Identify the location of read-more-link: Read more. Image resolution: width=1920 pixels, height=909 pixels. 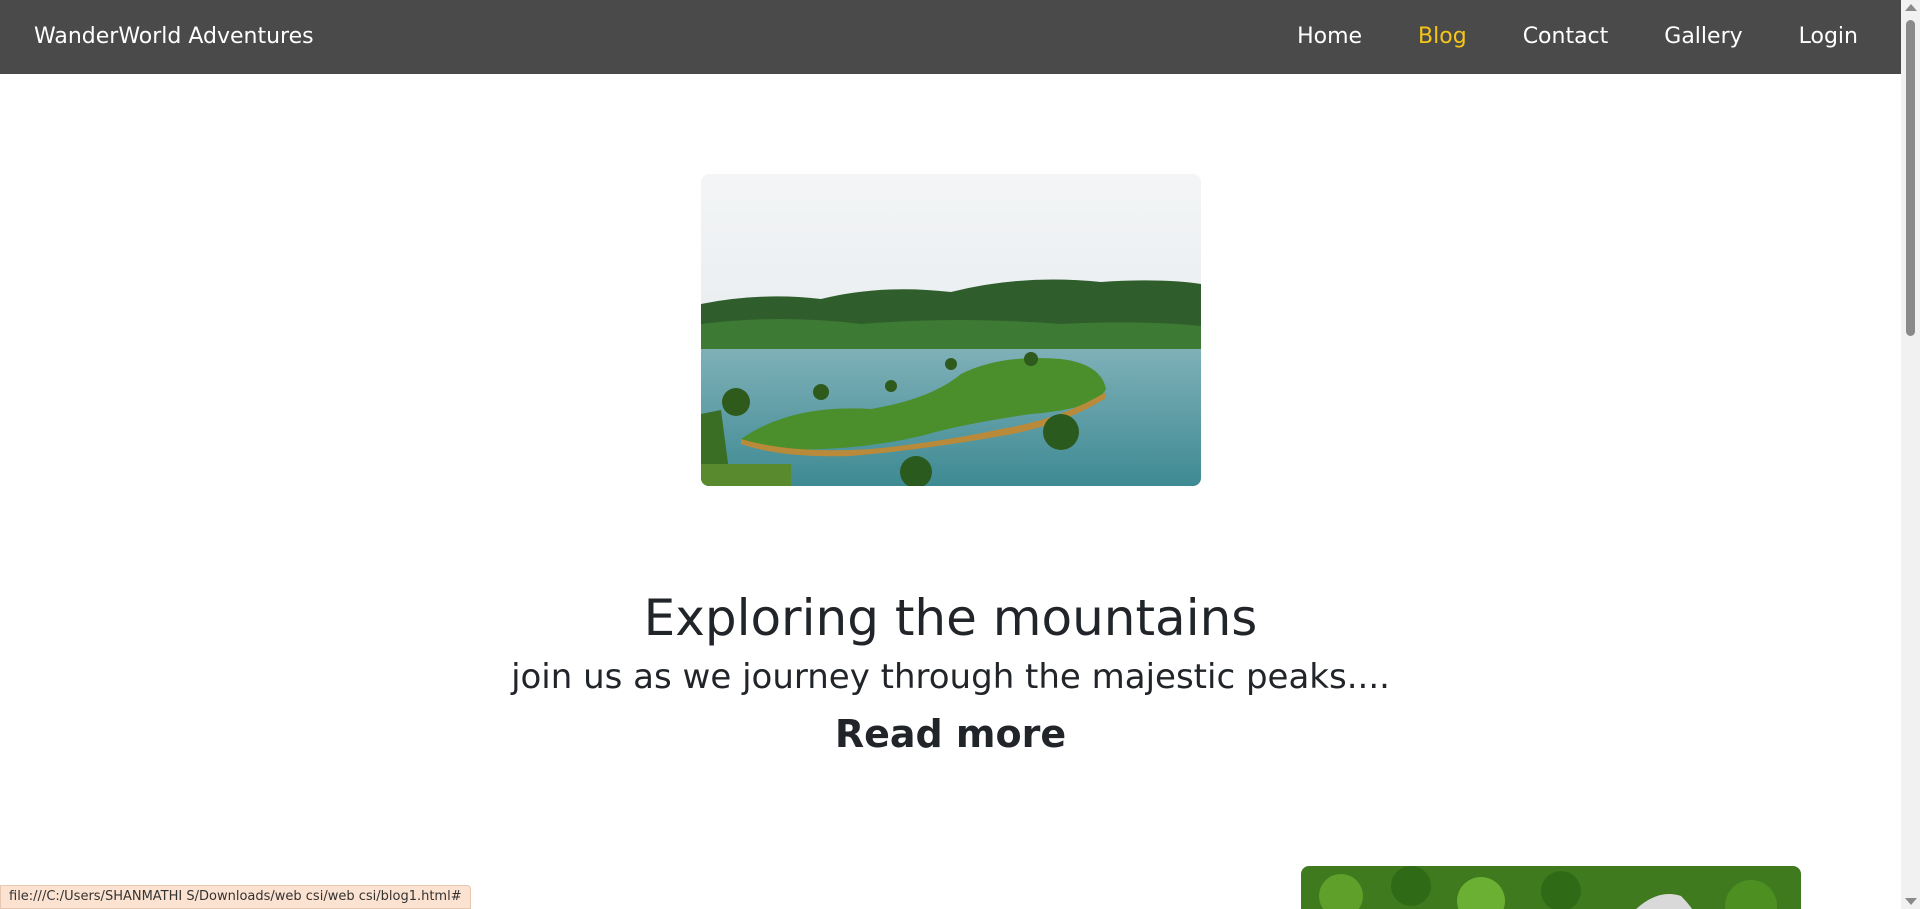
(950, 734).